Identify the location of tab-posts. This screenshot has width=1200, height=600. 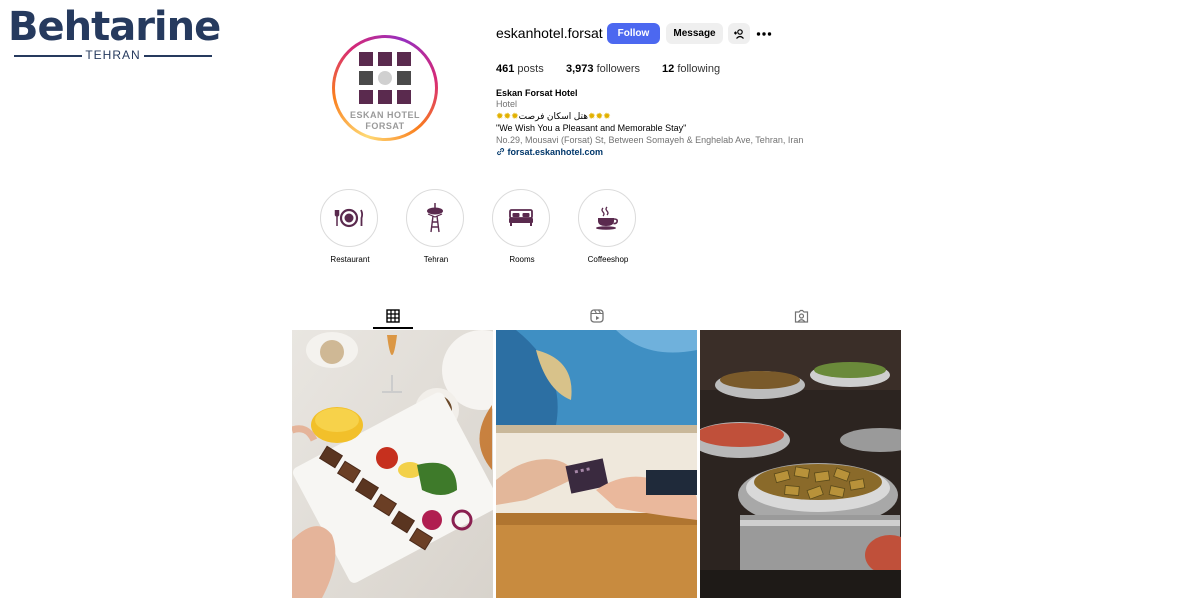
(393, 316).